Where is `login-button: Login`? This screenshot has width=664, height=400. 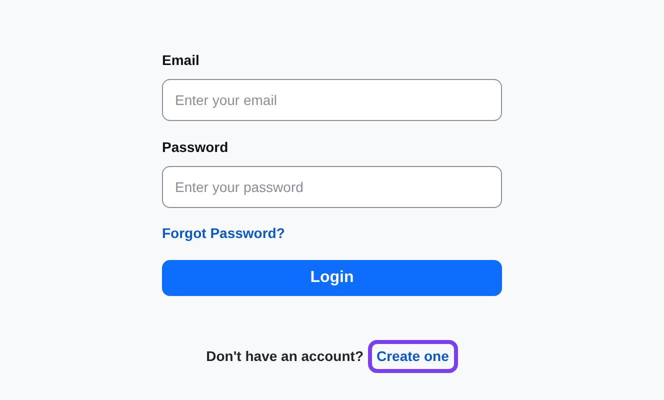 login-button: Login is located at coordinates (332, 278).